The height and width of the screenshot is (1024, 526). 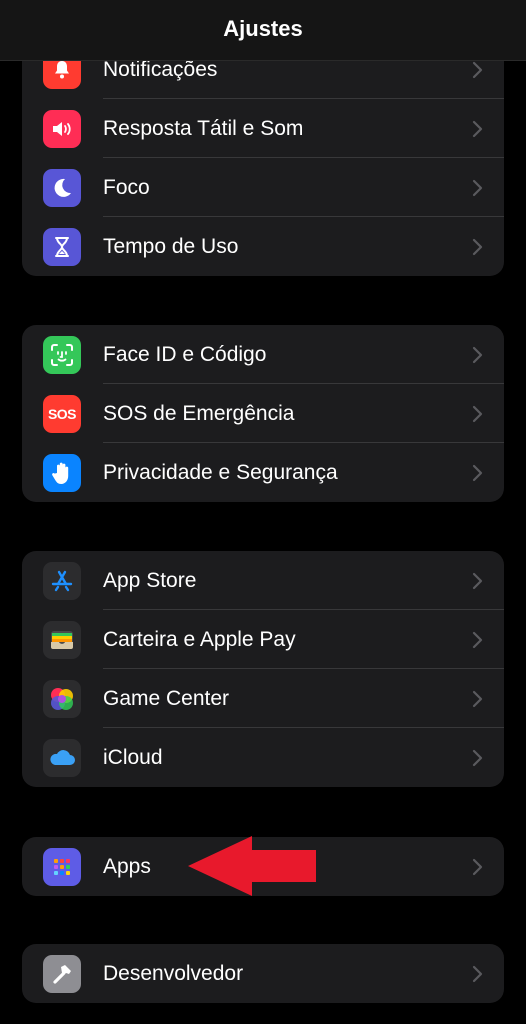 I want to click on app-store-icon, so click(x=62, y=581).